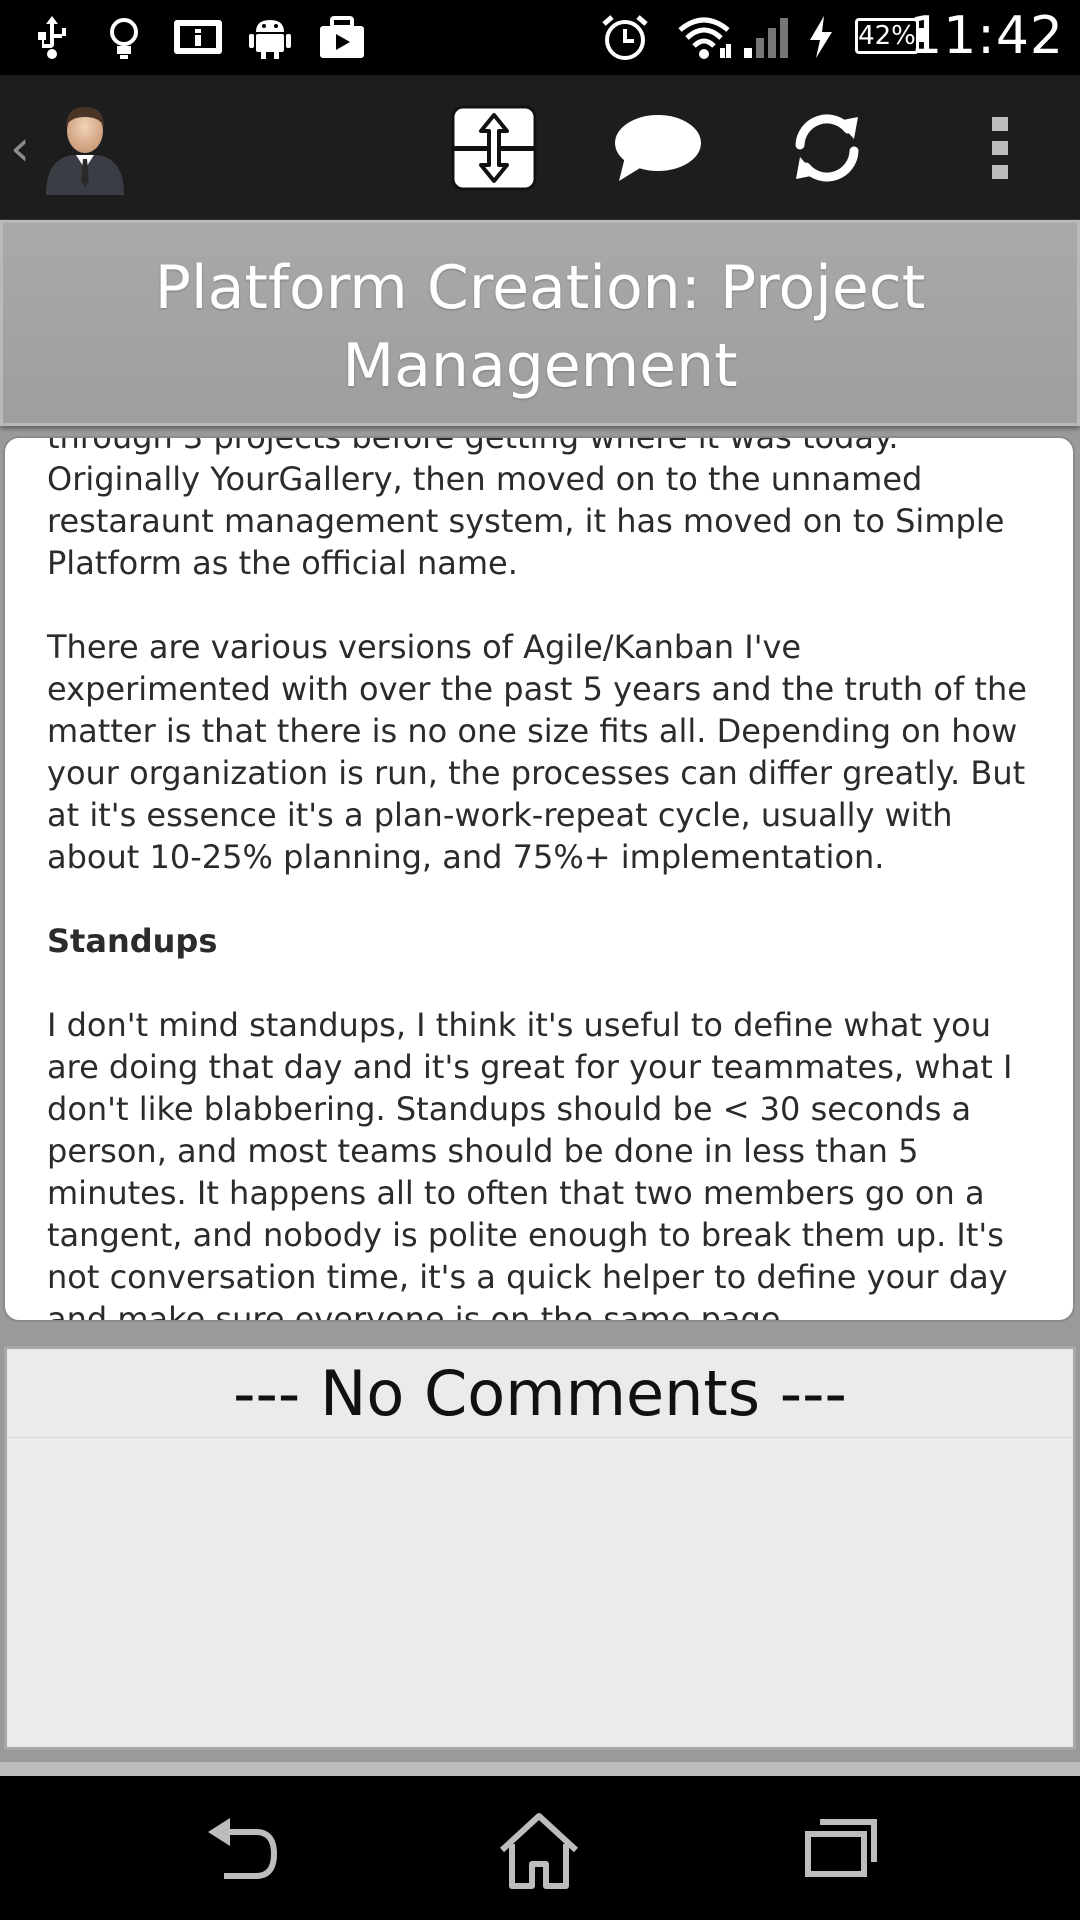 The height and width of the screenshot is (1920, 1080). What do you see at coordinates (198, 39) in the screenshot?
I see `info-icon` at bounding box center [198, 39].